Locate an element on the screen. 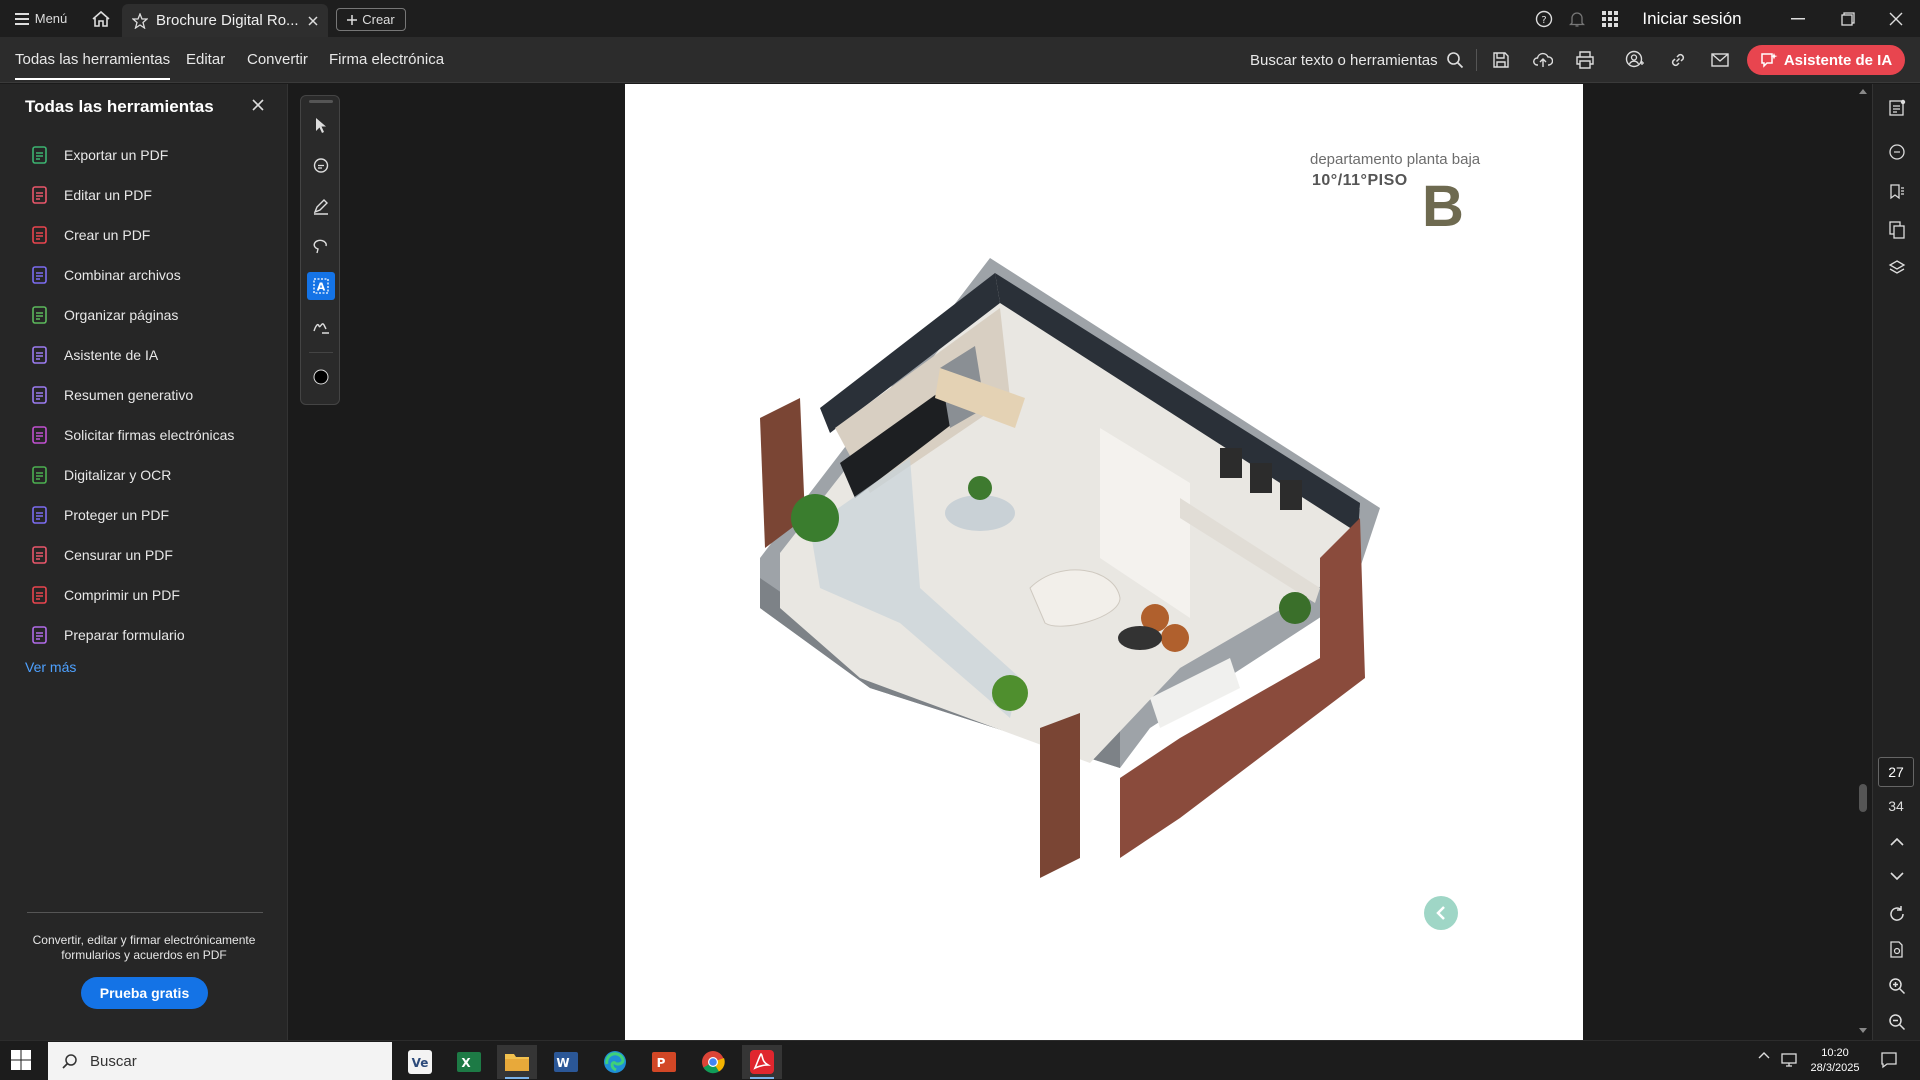  taskbar-app-file-explorer is located at coordinates (517, 1062).